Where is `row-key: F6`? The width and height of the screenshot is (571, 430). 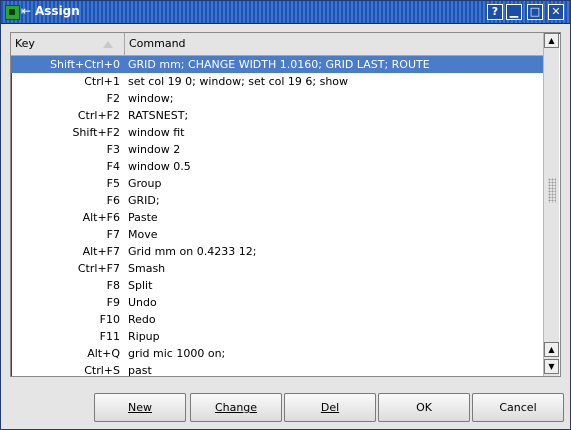
row-key: F6 is located at coordinates (113, 200).